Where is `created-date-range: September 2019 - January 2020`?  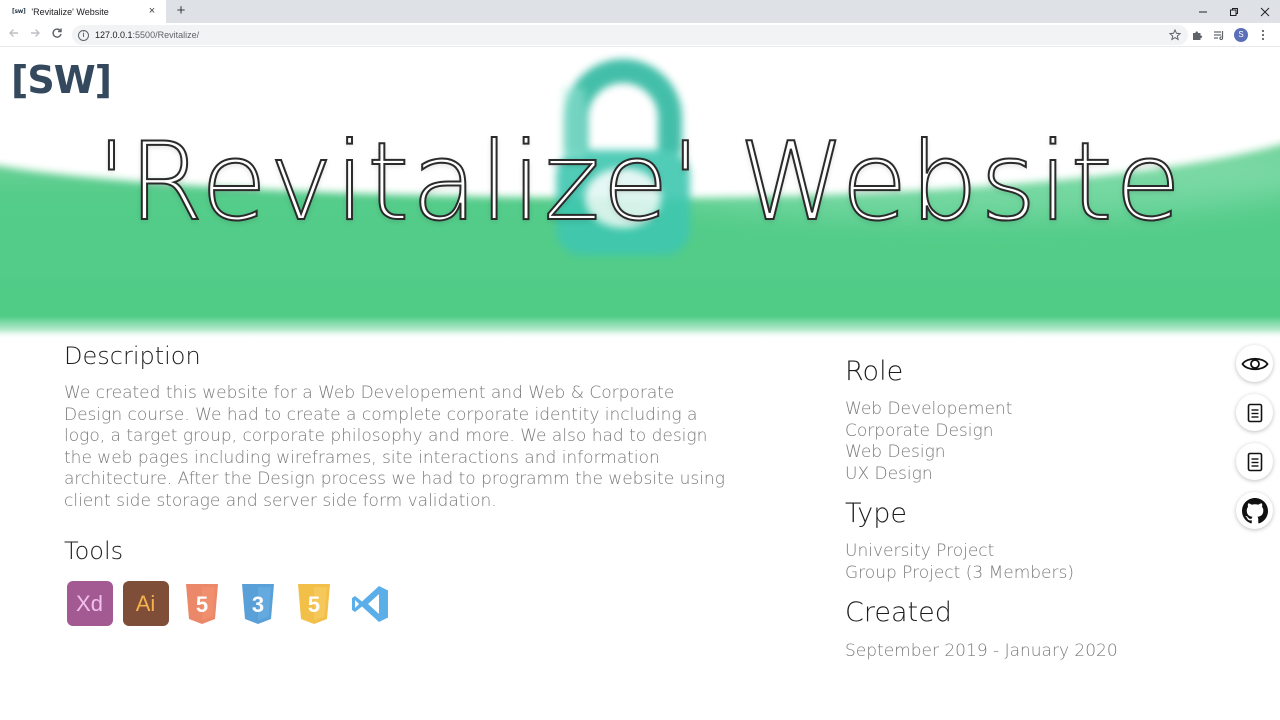 created-date-range: September 2019 - January 2020 is located at coordinates (981, 651).